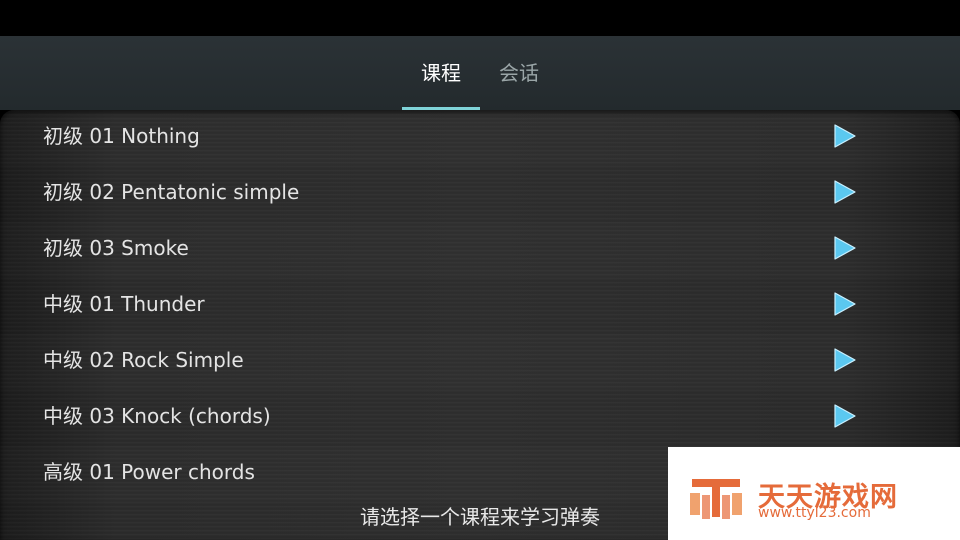 Image resolution: width=960 pixels, height=540 pixels. Describe the element at coordinates (171, 192) in the screenshot. I see `lesson-label: 初级 02 Pentatonic simple` at that location.